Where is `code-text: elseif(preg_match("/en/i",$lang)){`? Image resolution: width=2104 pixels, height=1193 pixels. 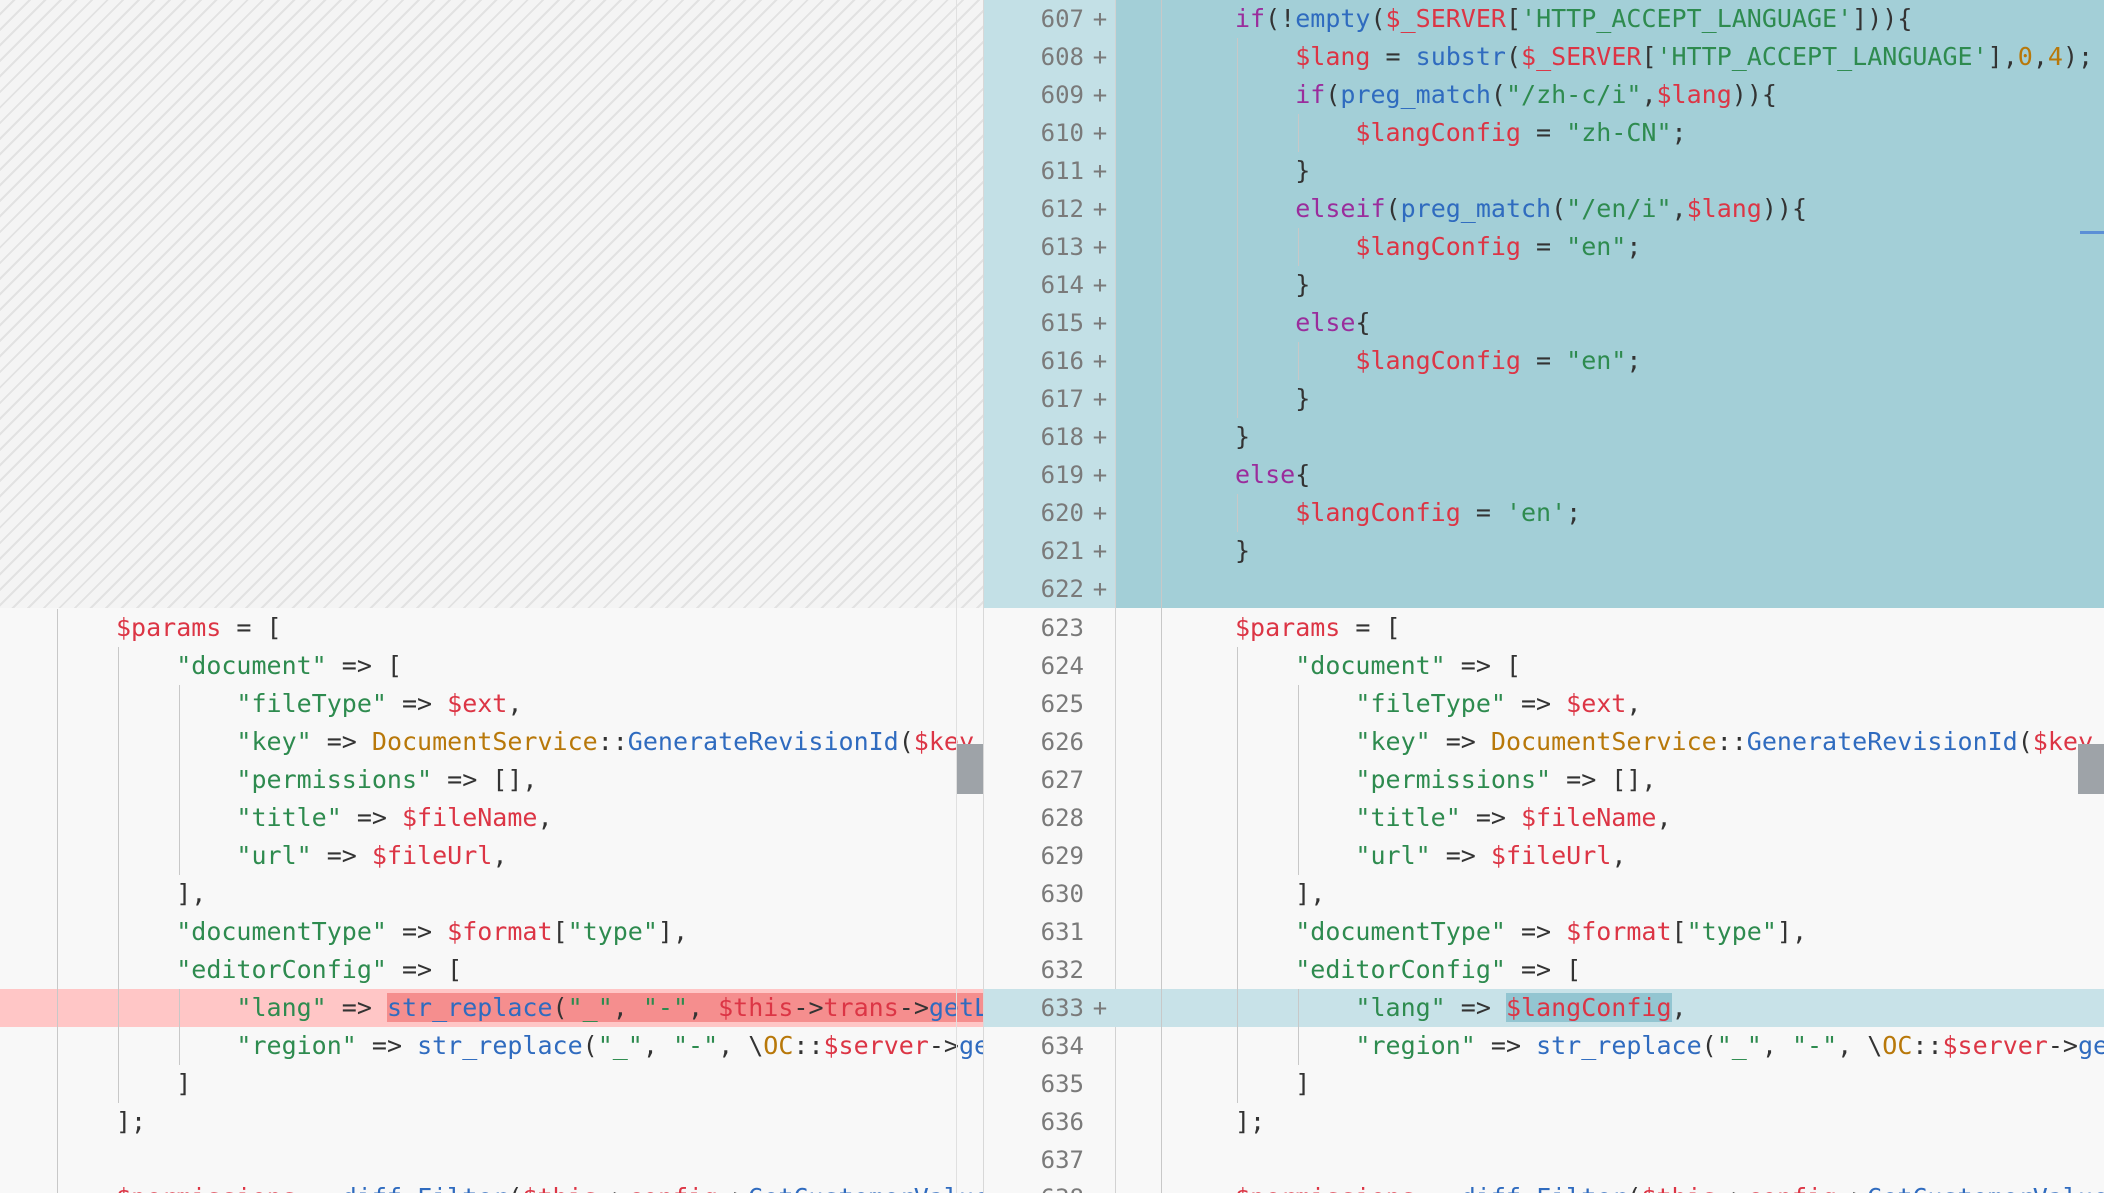 code-text: elseif(preg_match("/en/i",$lang)){ is located at coordinates (1521, 209).